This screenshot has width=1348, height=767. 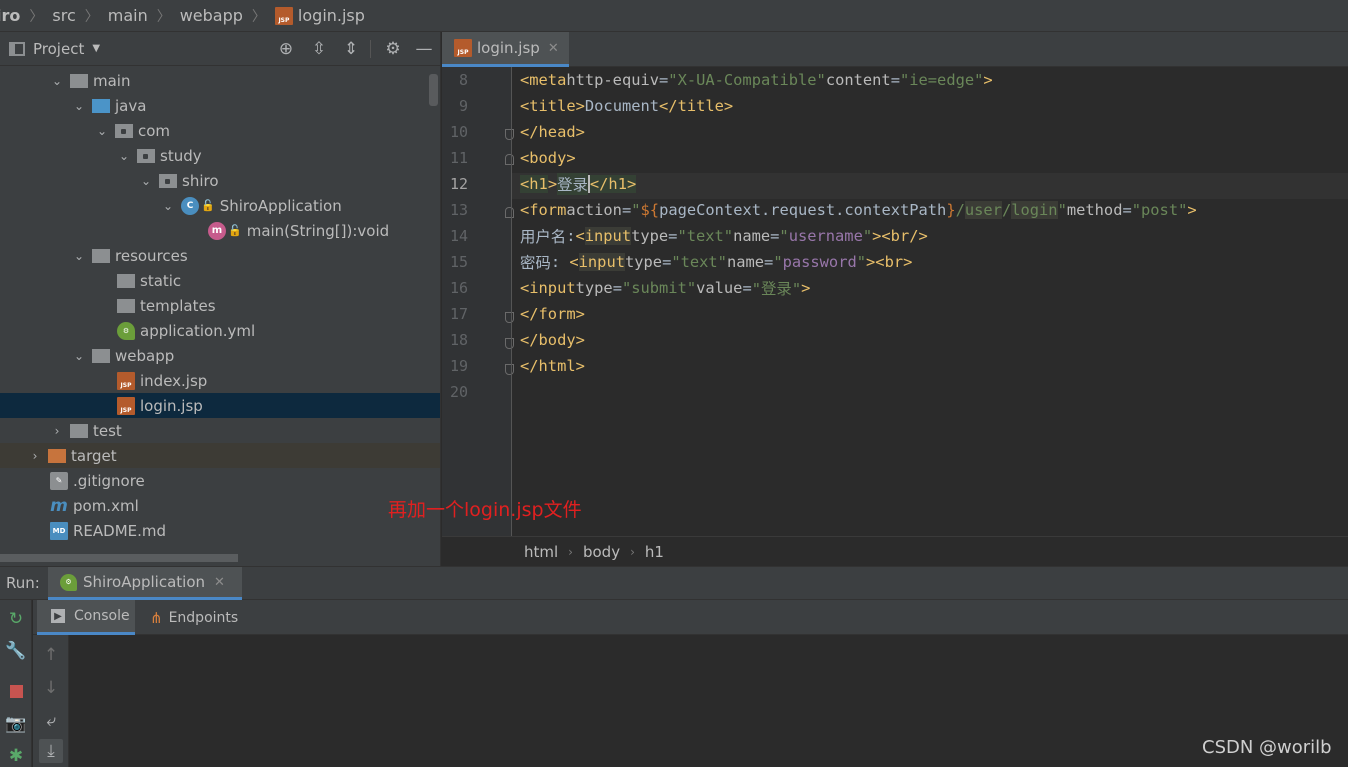 What do you see at coordinates (458, 262) in the screenshot?
I see `line-number: 15` at bounding box center [458, 262].